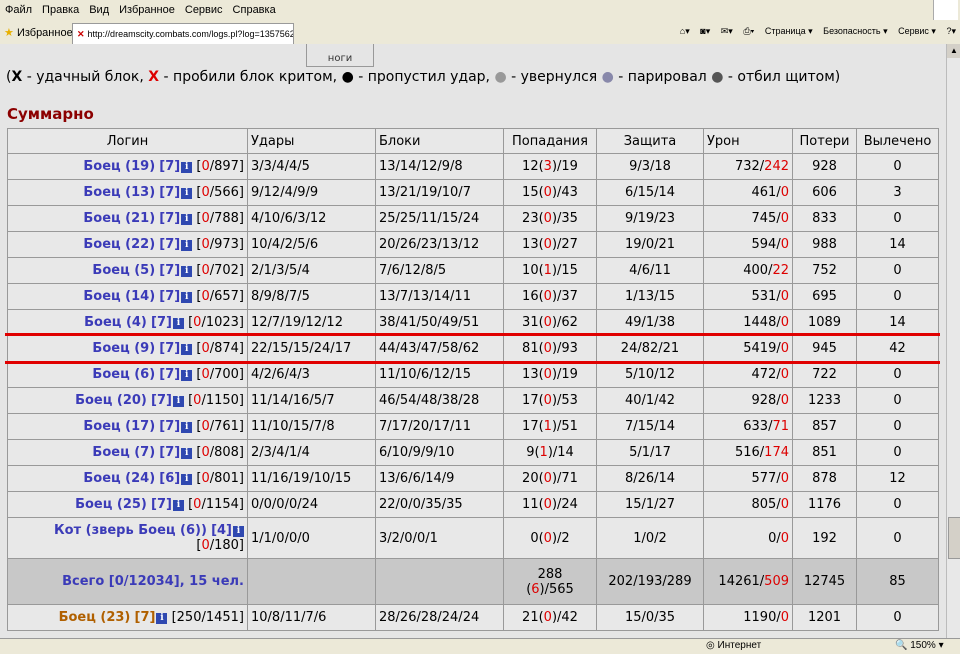 This screenshot has height=654, width=960. I want to click on healed-cell: 0, so click(897, 218).